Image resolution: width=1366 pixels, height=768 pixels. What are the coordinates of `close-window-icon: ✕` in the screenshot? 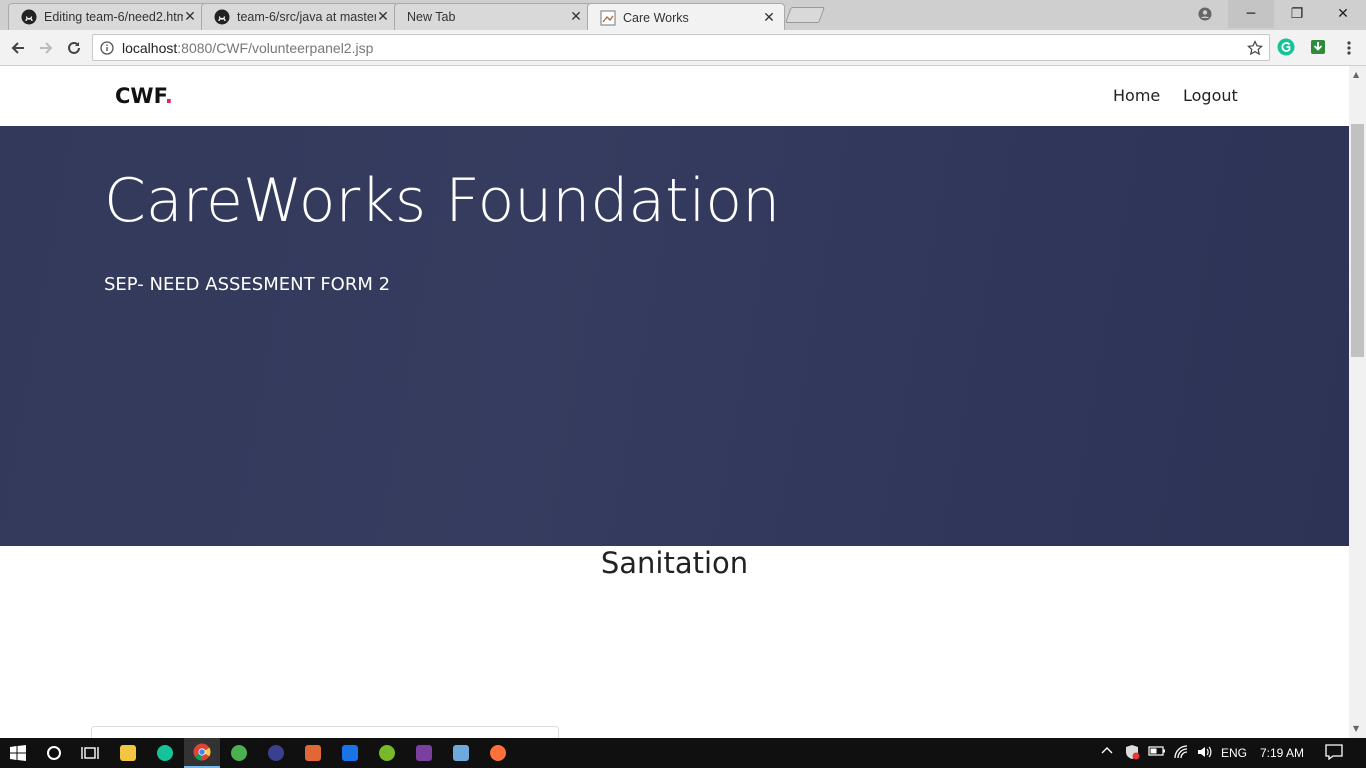 It's located at (1343, 14).